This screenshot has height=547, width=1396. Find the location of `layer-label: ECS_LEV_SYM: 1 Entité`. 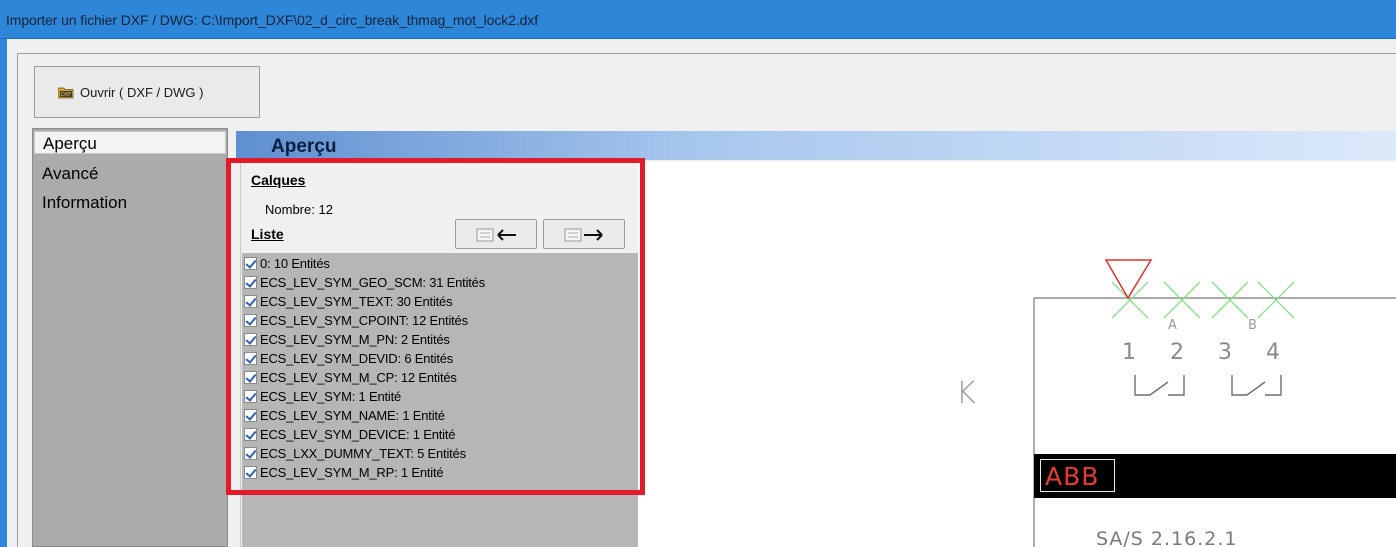

layer-label: ECS_LEV_SYM: 1 Entité is located at coordinates (331, 396).